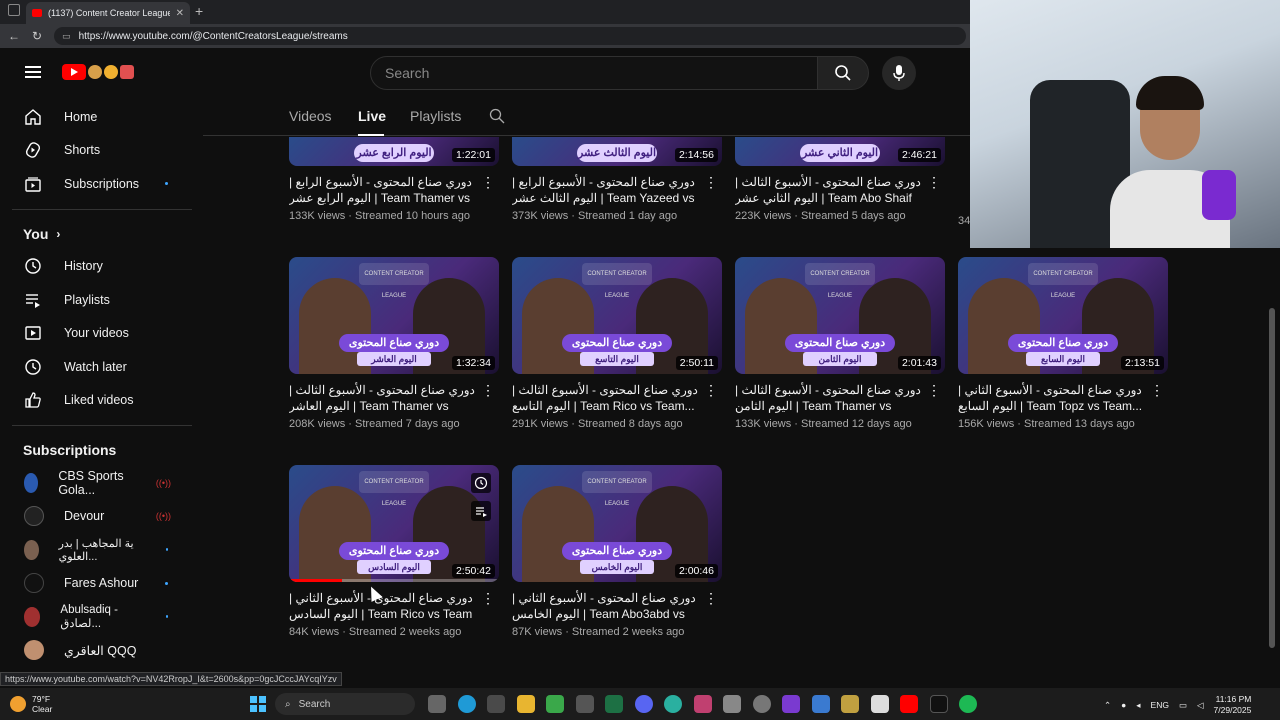 This screenshot has width=1280, height=720. Describe the element at coordinates (1183, 705) in the screenshot. I see `network-icon: ▭` at that location.